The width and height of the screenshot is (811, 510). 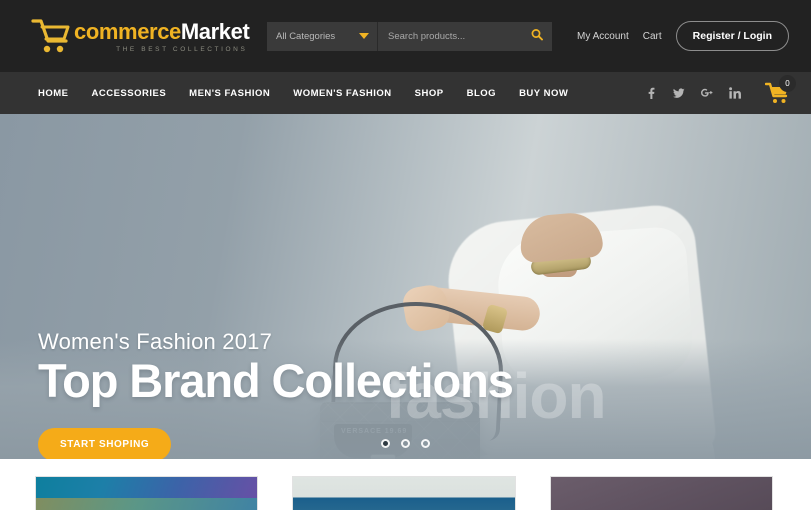 What do you see at coordinates (543, 93) in the screenshot?
I see `nav-item-buy-now: BUY NOW` at bounding box center [543, 93].